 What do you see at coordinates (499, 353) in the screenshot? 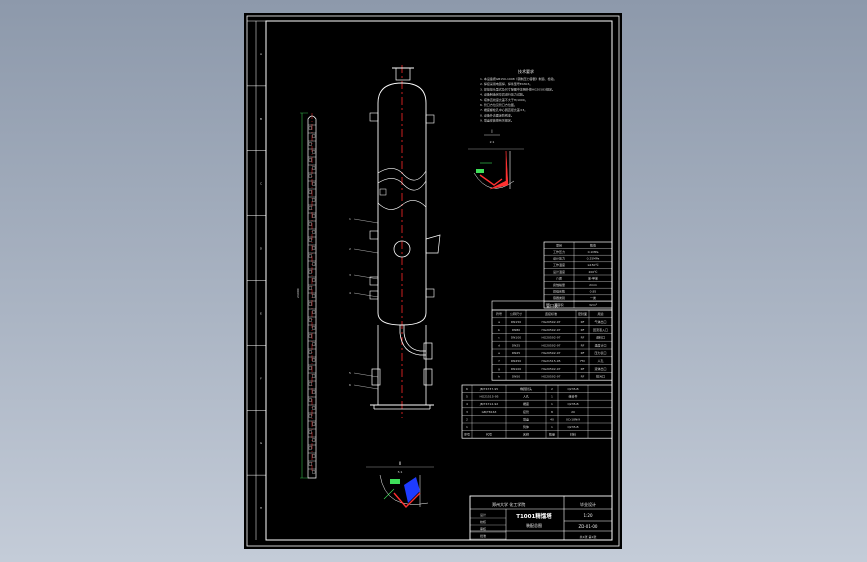
I see `nozzle-table-cell: e` at bounding box center [499, 353].